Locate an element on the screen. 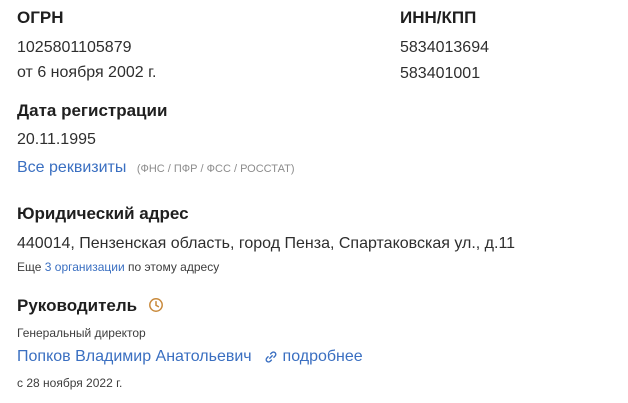  requisites-sources: (ФНС / ПФР / ФСС / РОССТАТ) is located at coordinates (215, 169).